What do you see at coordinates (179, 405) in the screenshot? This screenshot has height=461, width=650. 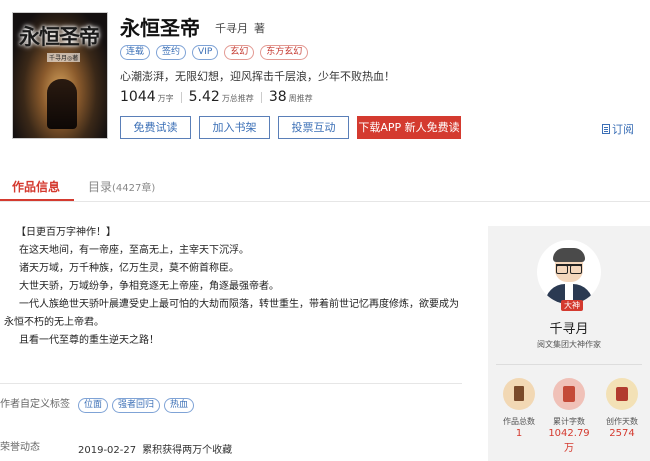 I see `custom-tag: 热血` at bounding box center [179, 405].